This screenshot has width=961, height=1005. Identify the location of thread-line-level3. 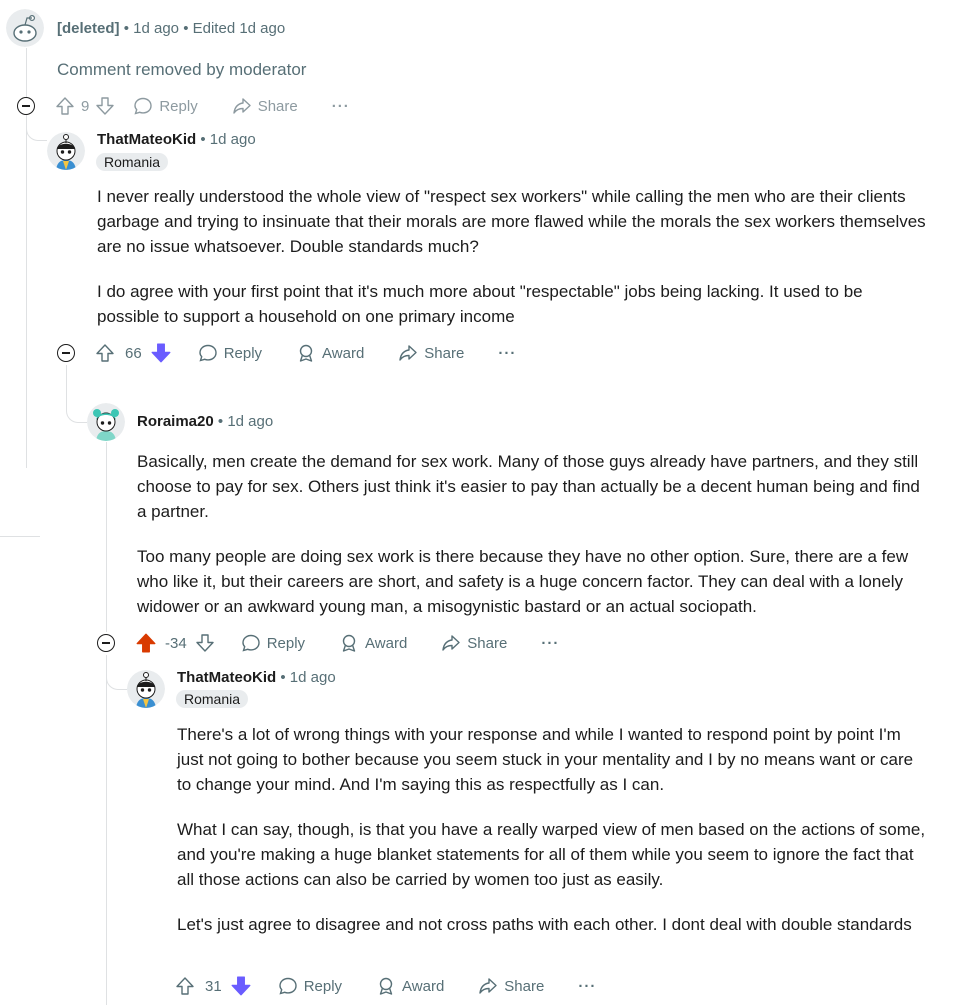
(106, 830).